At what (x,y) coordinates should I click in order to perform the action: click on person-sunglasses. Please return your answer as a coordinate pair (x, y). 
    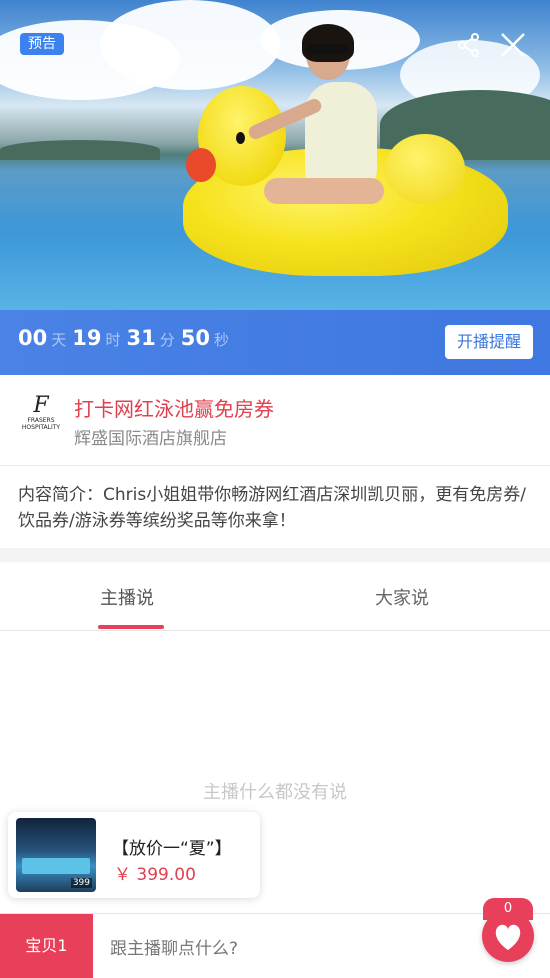
    Looking at the image, I should click on (327, 49).